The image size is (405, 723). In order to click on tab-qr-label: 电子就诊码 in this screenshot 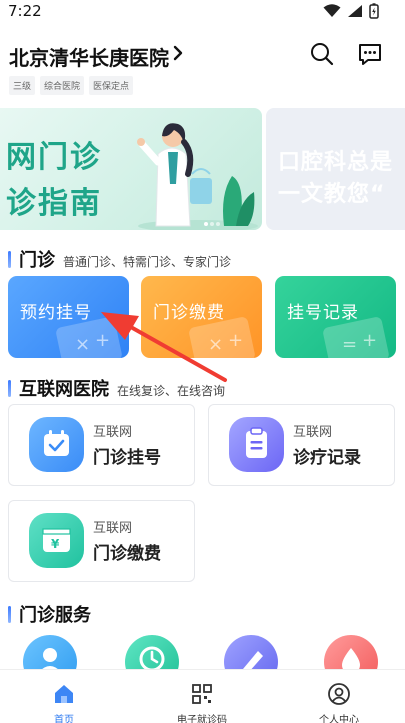, I will do `click(202, 719)`.